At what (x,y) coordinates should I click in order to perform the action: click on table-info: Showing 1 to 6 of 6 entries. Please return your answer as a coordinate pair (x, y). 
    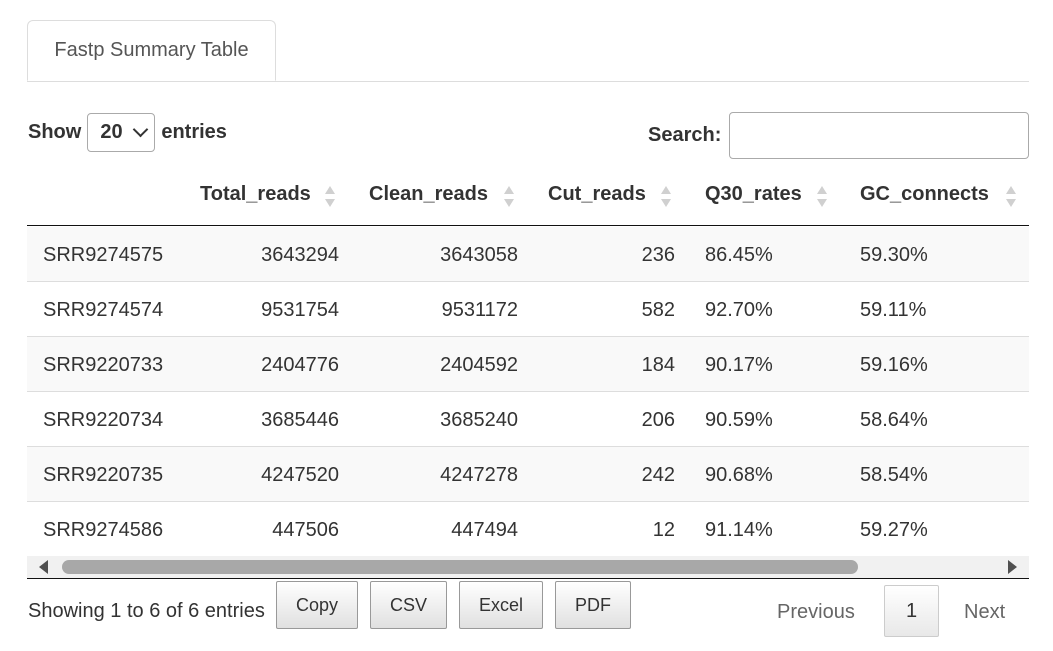
    Looking at the image, I should click on (146, 611).